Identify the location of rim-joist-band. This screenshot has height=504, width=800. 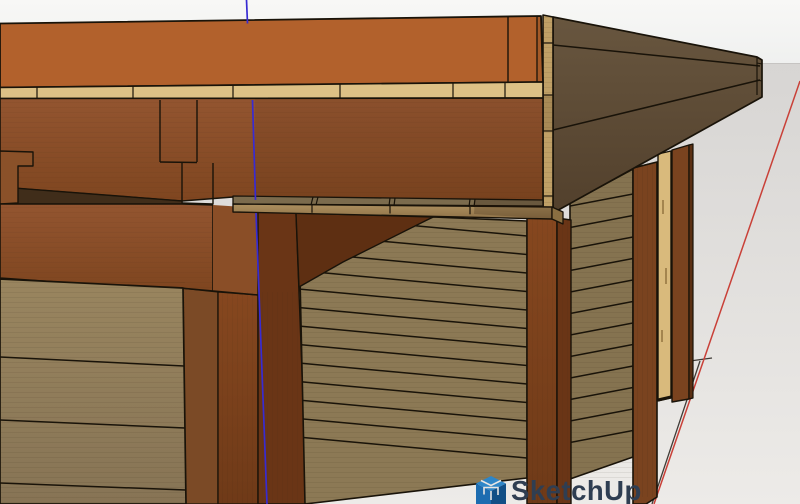
(272, 152).